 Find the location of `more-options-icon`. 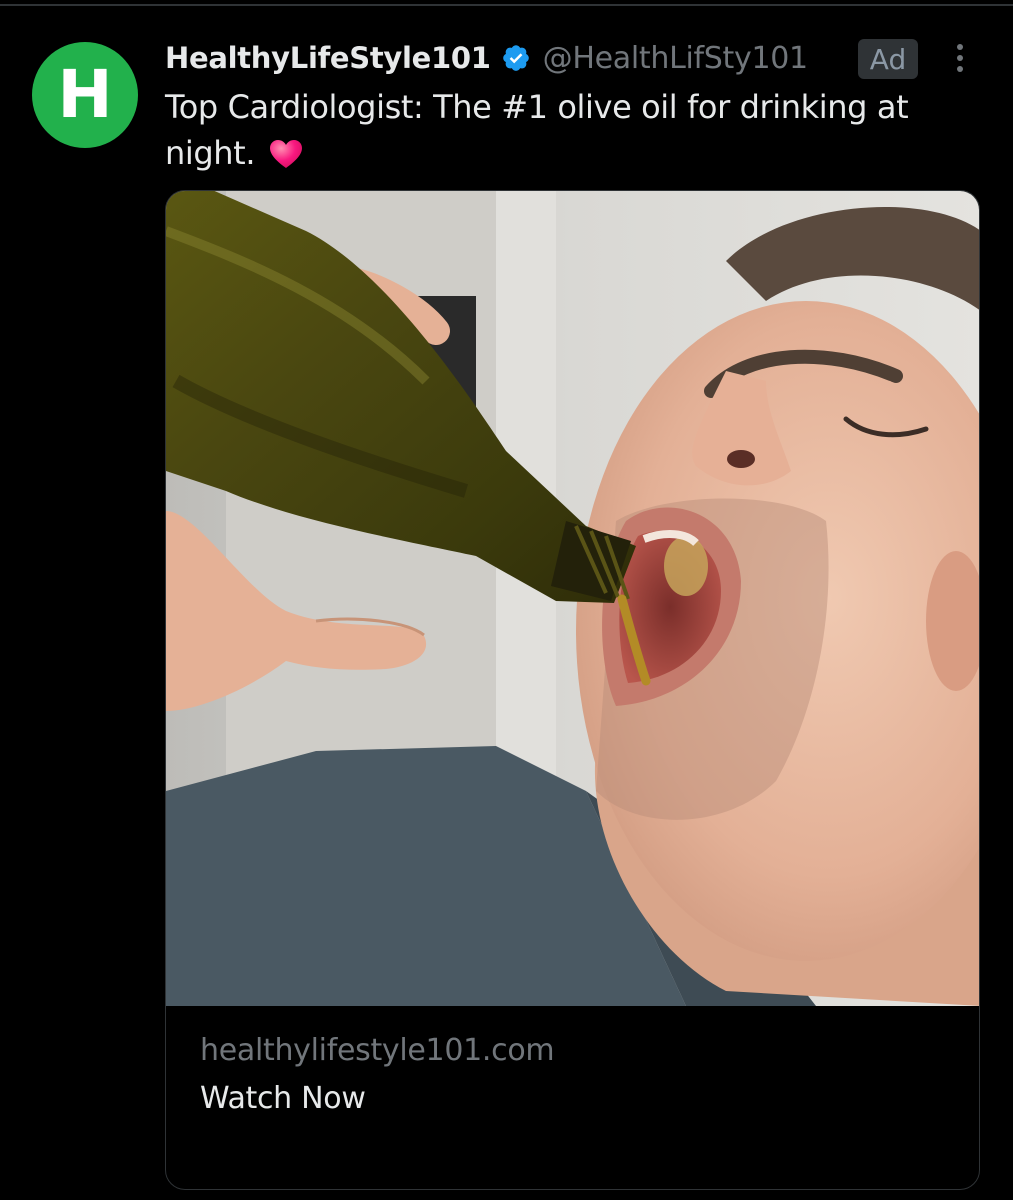

more-options-icon is located at coordinates (960, 47).